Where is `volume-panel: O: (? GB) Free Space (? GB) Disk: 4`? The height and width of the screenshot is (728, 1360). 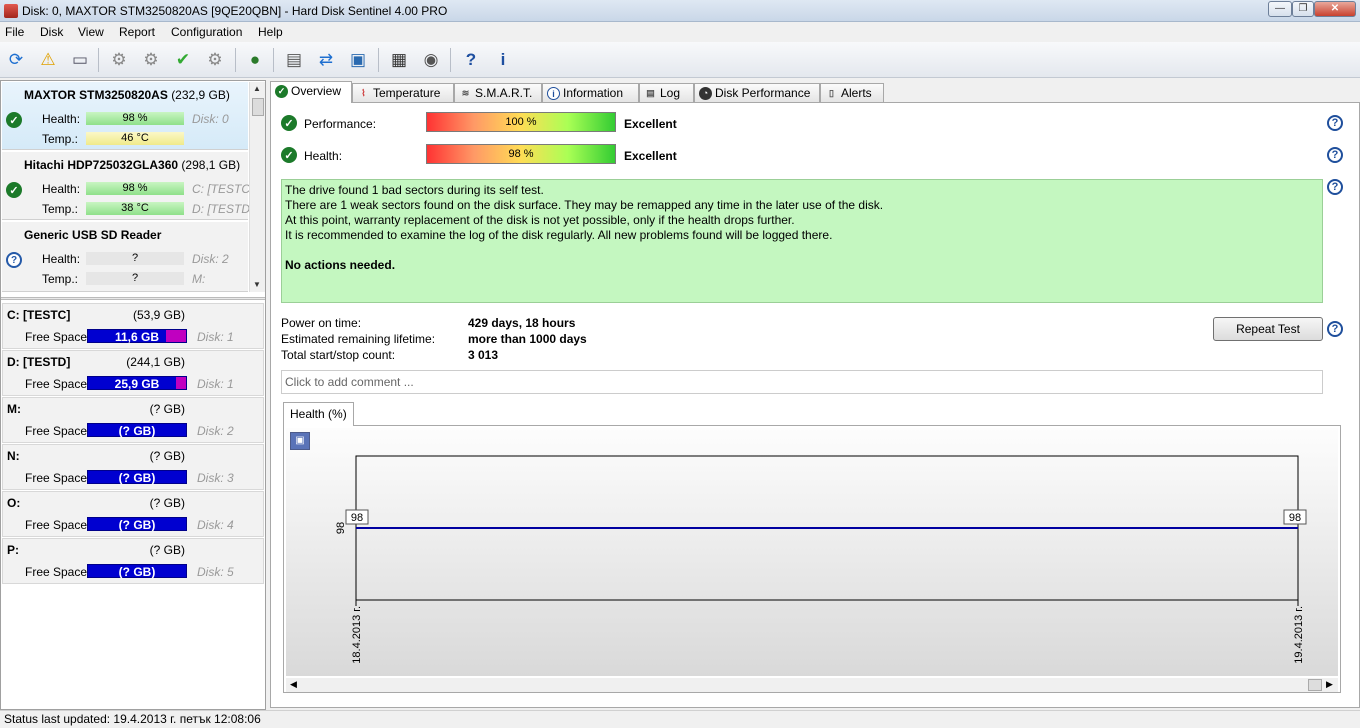 volume-panel: O: (? GB) Free Space (? GB) Disk: 4 is located at coordinates (133, 514).